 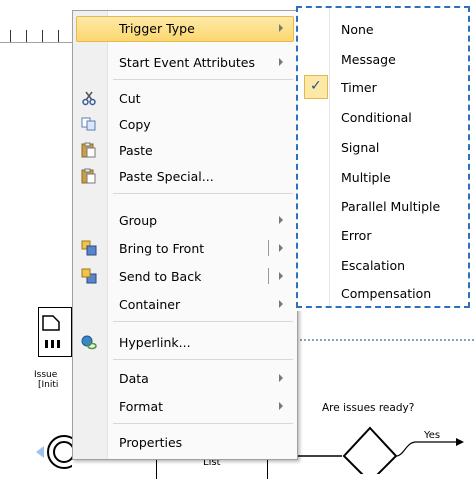 I want to click on menu-item-send-to-back: Send to Back, so click(x=185, y=276).